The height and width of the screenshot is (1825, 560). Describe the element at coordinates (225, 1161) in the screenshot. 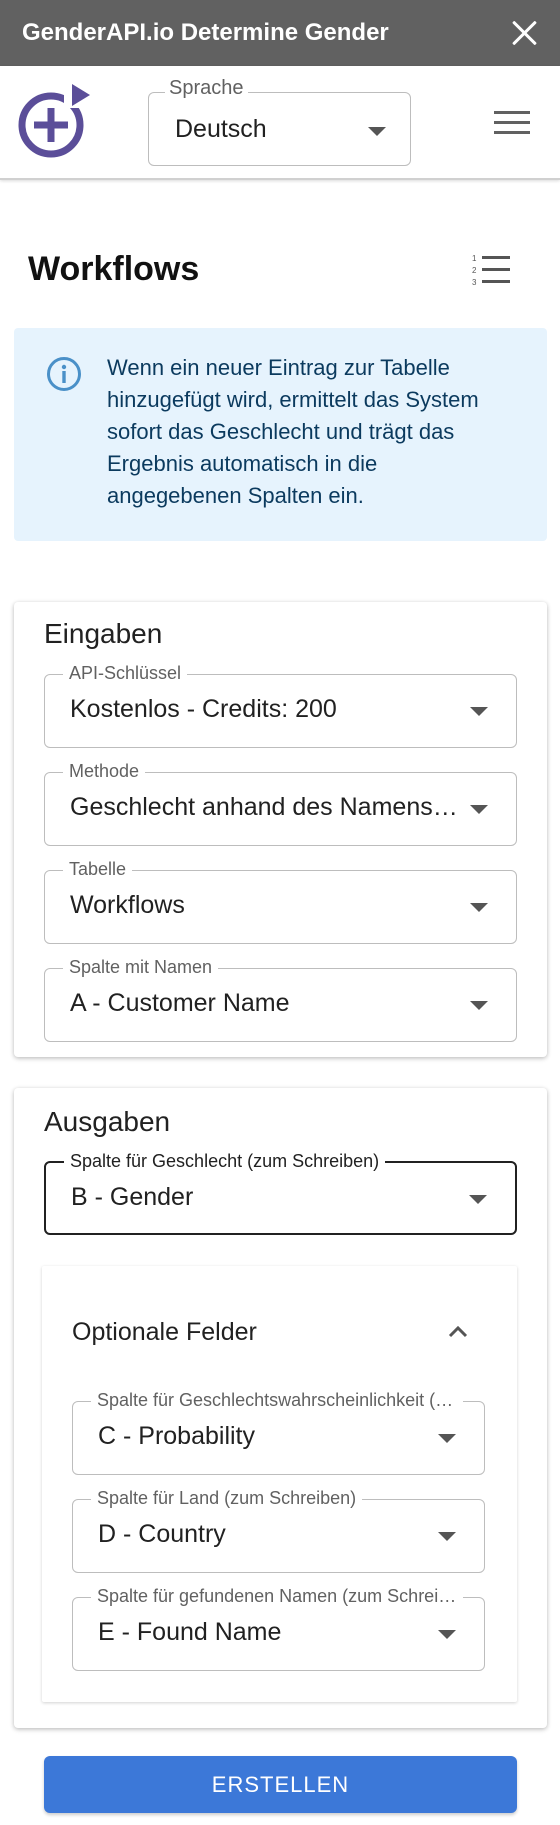

I see `gender-column-label: Spalte für Geschlecht (zum Schreiben)` at that location.